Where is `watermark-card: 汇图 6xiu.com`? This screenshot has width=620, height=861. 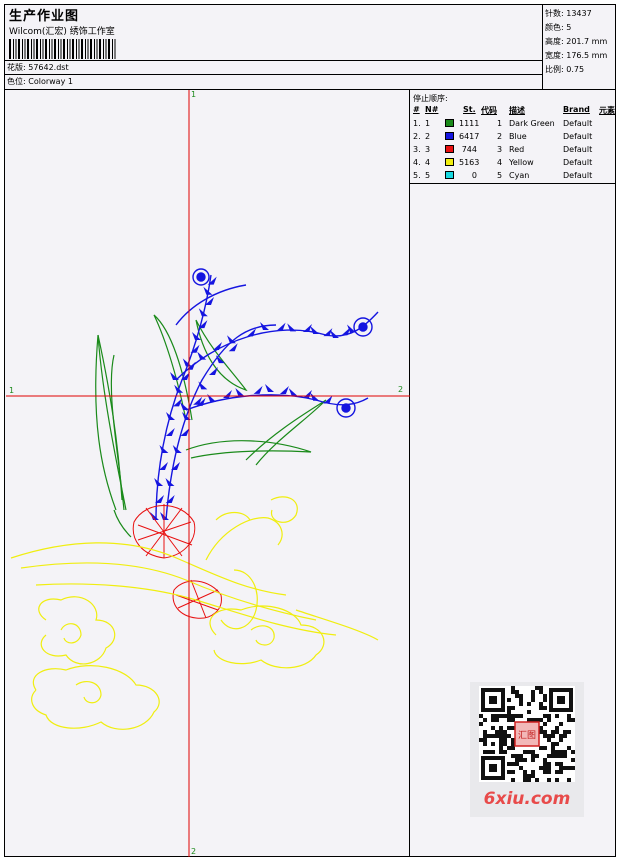 watermark-card: 汇图 6xiu.com is located at coordinates (527, 749).